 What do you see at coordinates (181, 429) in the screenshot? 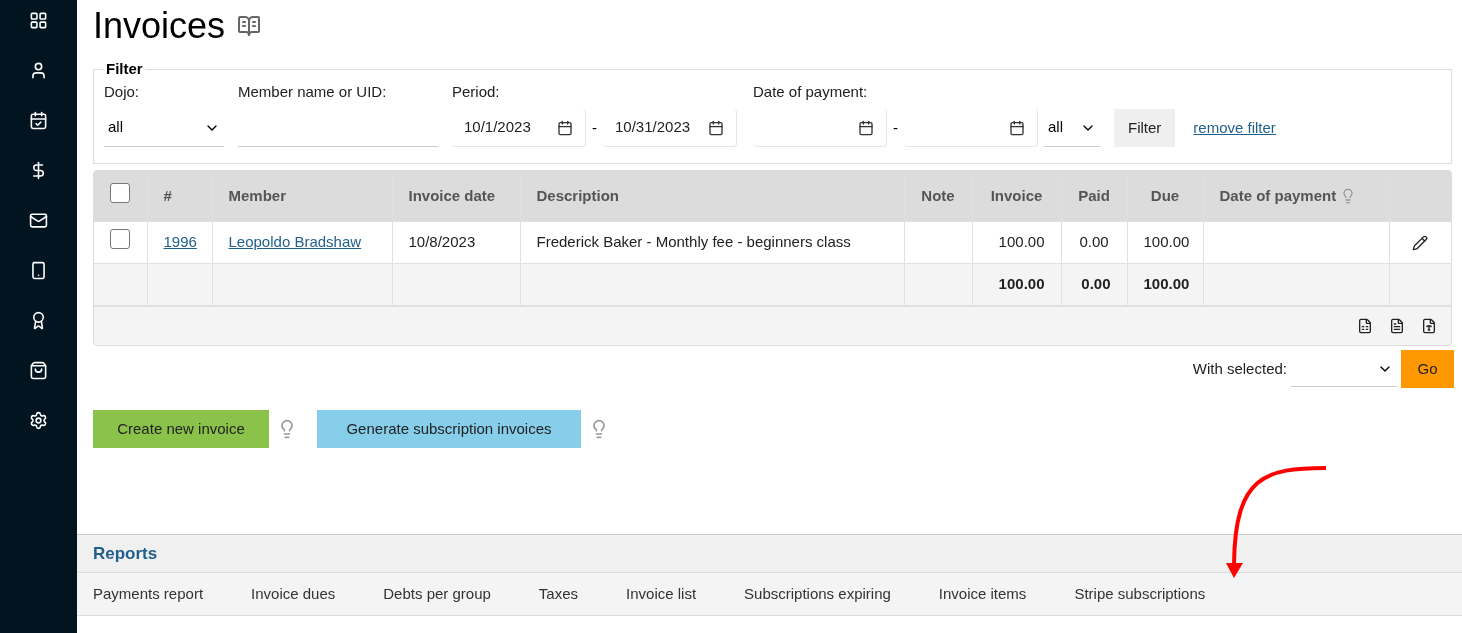
I see `action-button: Create new invoice` at bounding box center [181, 429].